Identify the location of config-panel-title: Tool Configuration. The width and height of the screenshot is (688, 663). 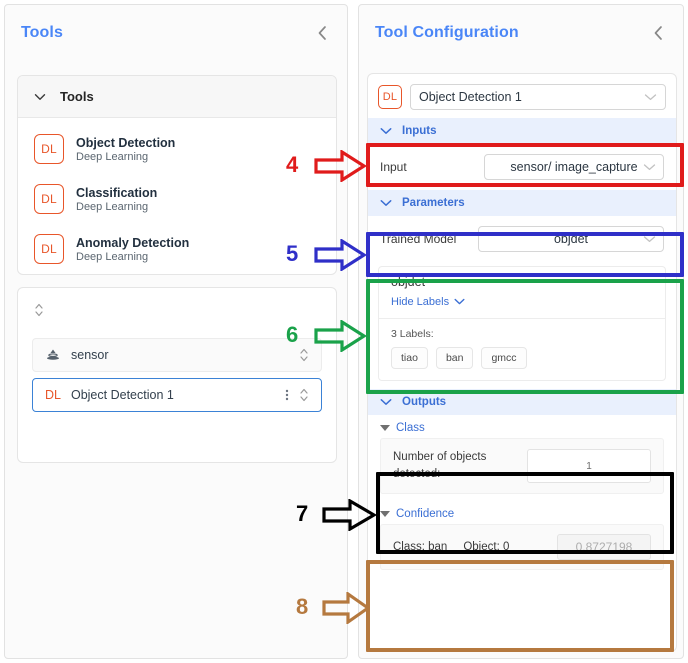
(447, 32).